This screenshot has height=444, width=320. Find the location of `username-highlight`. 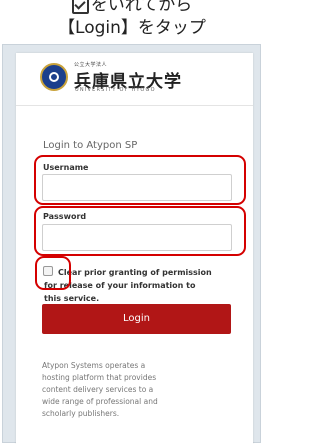

username-highlight is located at coordinates (140, 180).